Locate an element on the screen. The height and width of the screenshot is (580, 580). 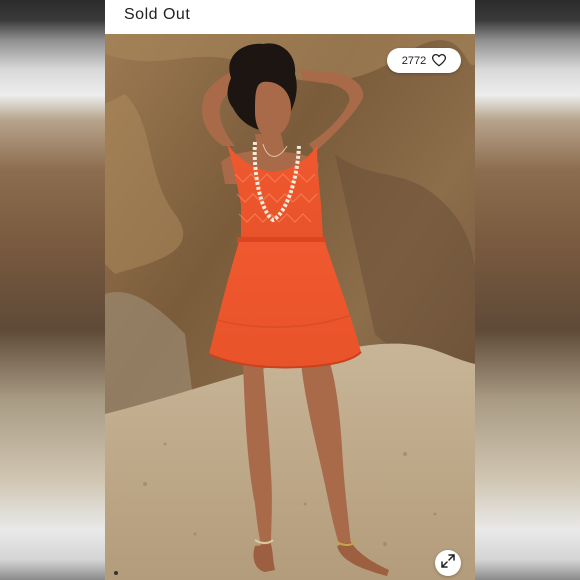
heart-outline-icon is located at coordinates (439, 60).